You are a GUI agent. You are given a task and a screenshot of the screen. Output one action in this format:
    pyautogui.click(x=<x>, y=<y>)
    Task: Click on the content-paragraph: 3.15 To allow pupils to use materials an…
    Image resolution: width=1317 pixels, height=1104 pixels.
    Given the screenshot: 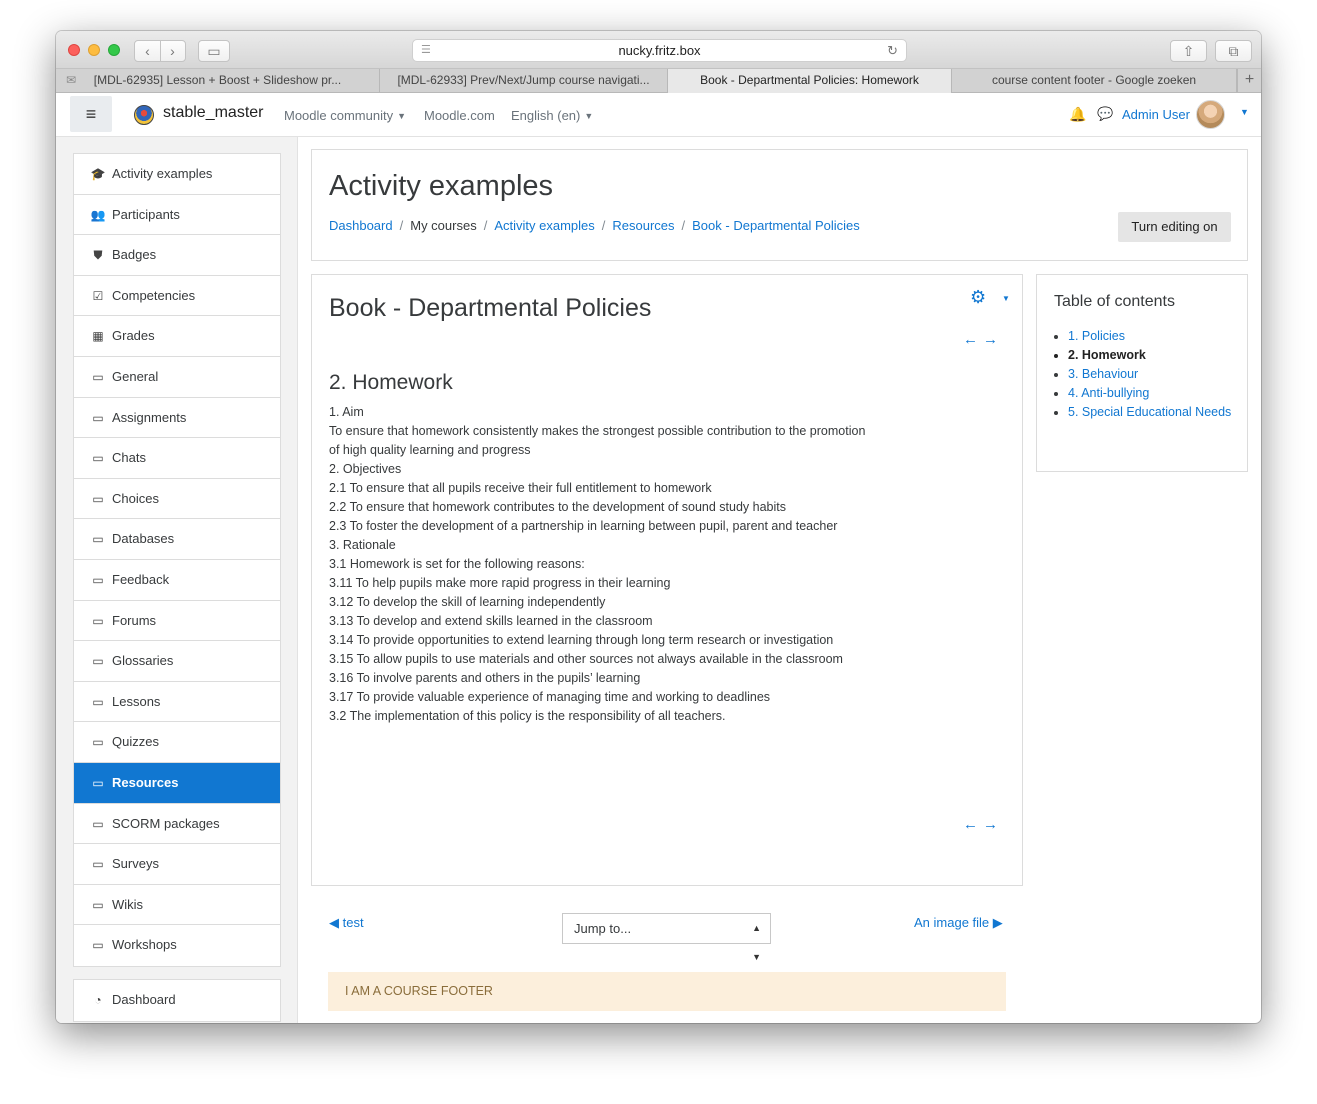 What is the action you would take?
    pyautogui.click(x=586, y=659)
    